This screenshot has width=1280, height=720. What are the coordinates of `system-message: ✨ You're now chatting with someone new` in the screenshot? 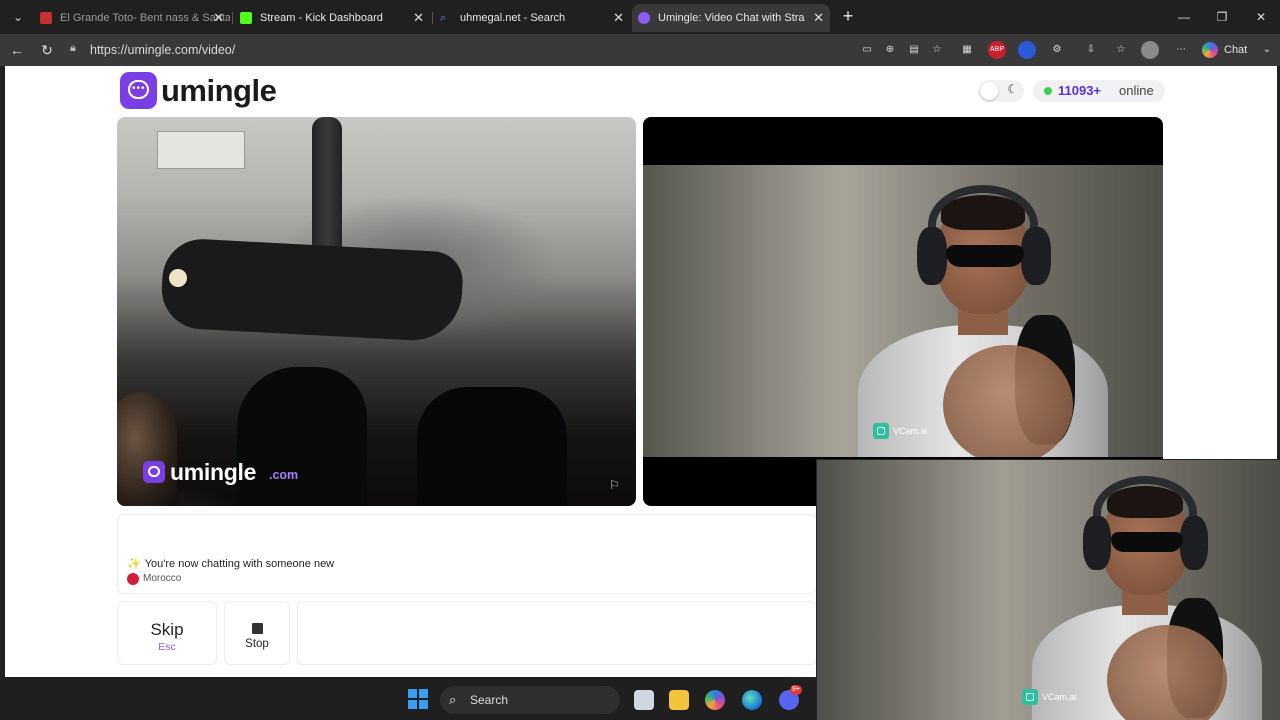 It's located at (230, 563).